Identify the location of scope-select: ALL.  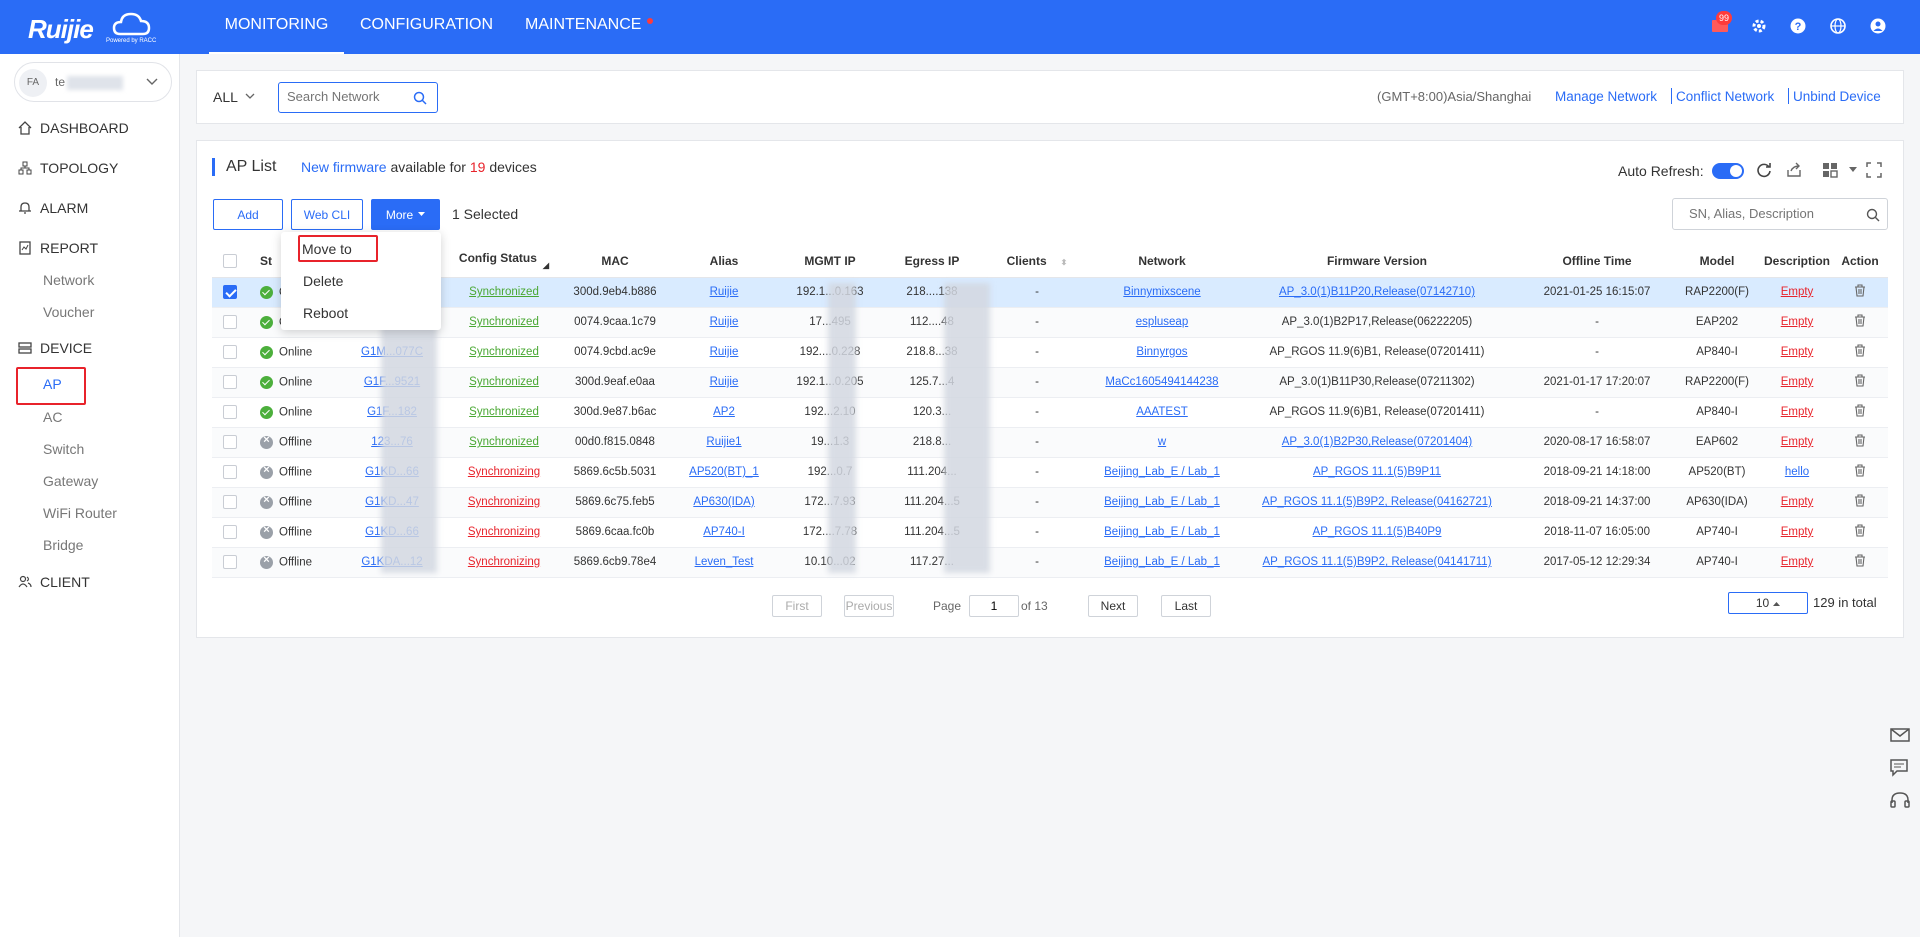
(225, 97).